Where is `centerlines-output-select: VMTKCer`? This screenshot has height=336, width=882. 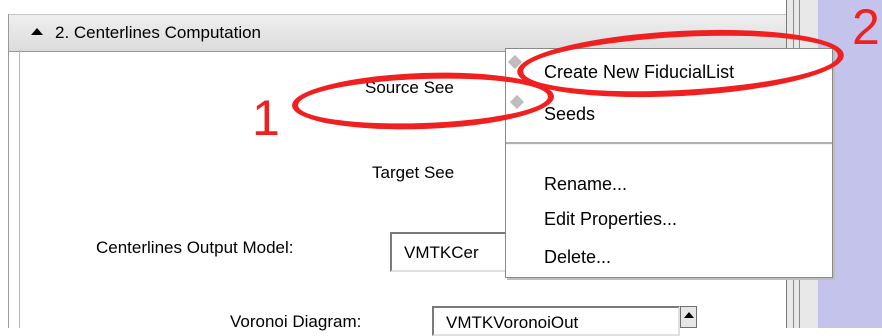
centerlines-output-select: VMTKCer is located at coordinates (450, 252).